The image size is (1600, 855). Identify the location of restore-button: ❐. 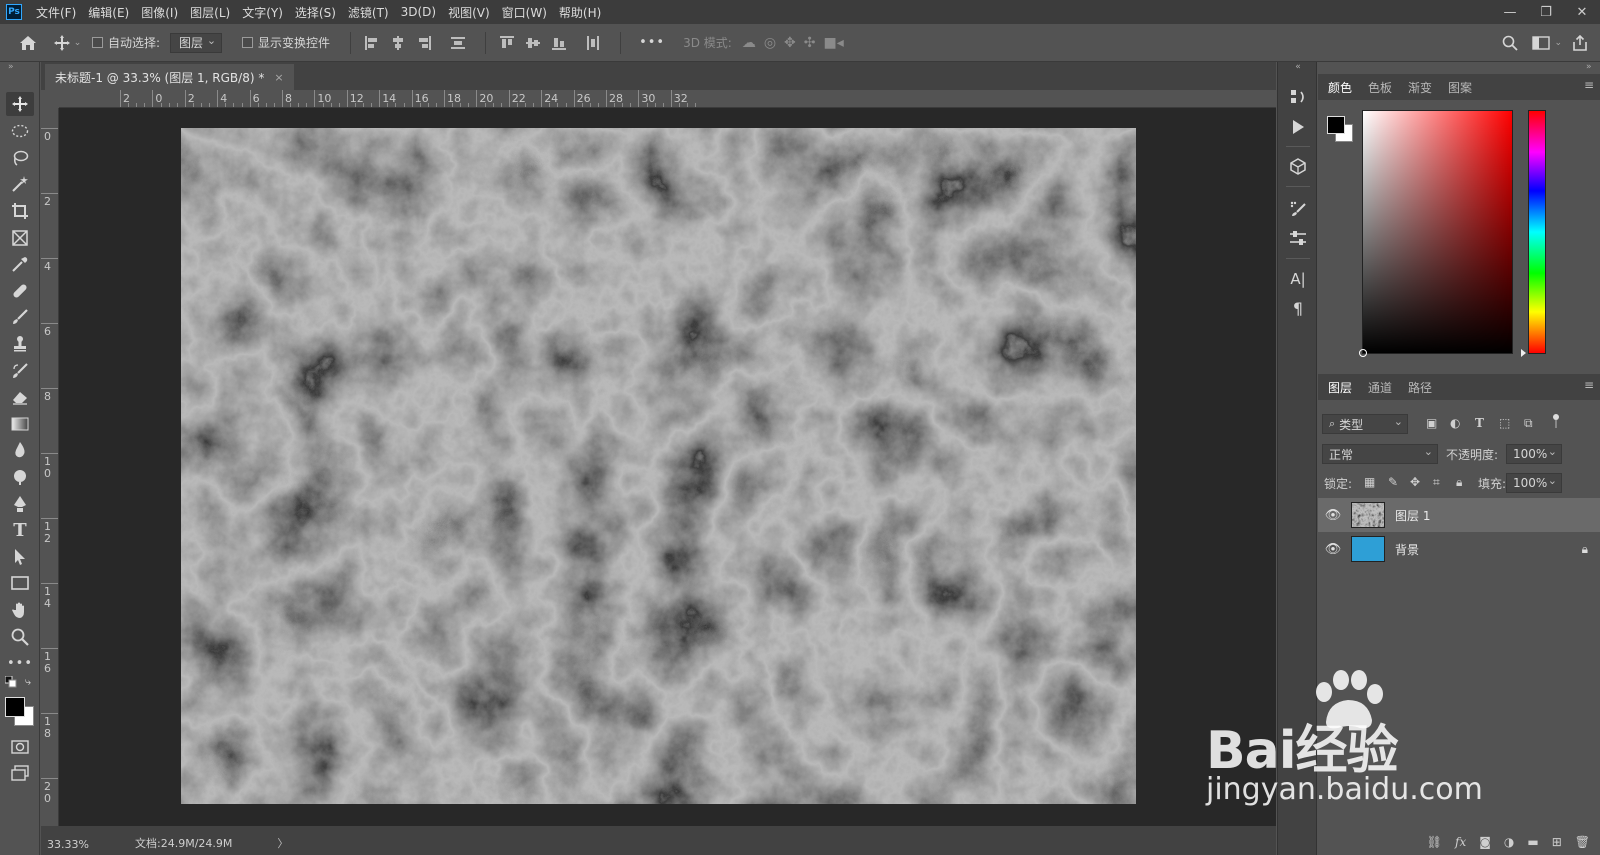
(1546, 12).